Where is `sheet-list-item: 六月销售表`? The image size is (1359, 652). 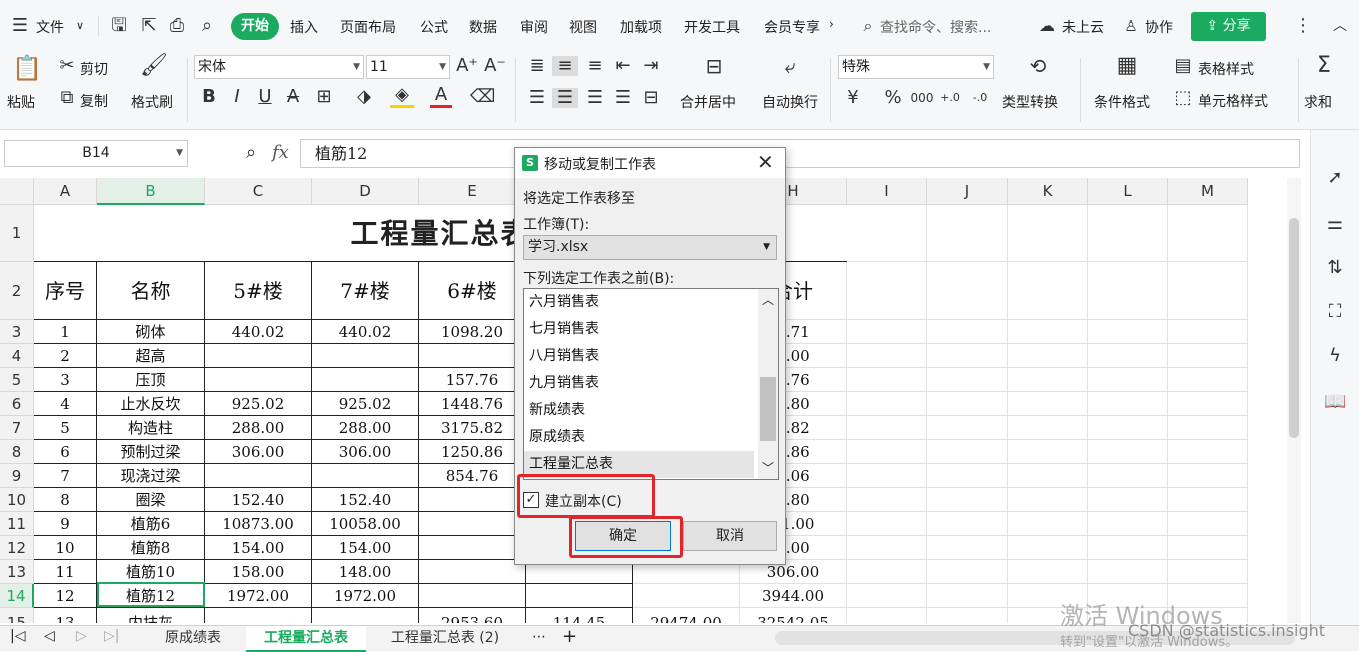 sheet-list-item: 六月销售表 is located at coordinates (639, 302).